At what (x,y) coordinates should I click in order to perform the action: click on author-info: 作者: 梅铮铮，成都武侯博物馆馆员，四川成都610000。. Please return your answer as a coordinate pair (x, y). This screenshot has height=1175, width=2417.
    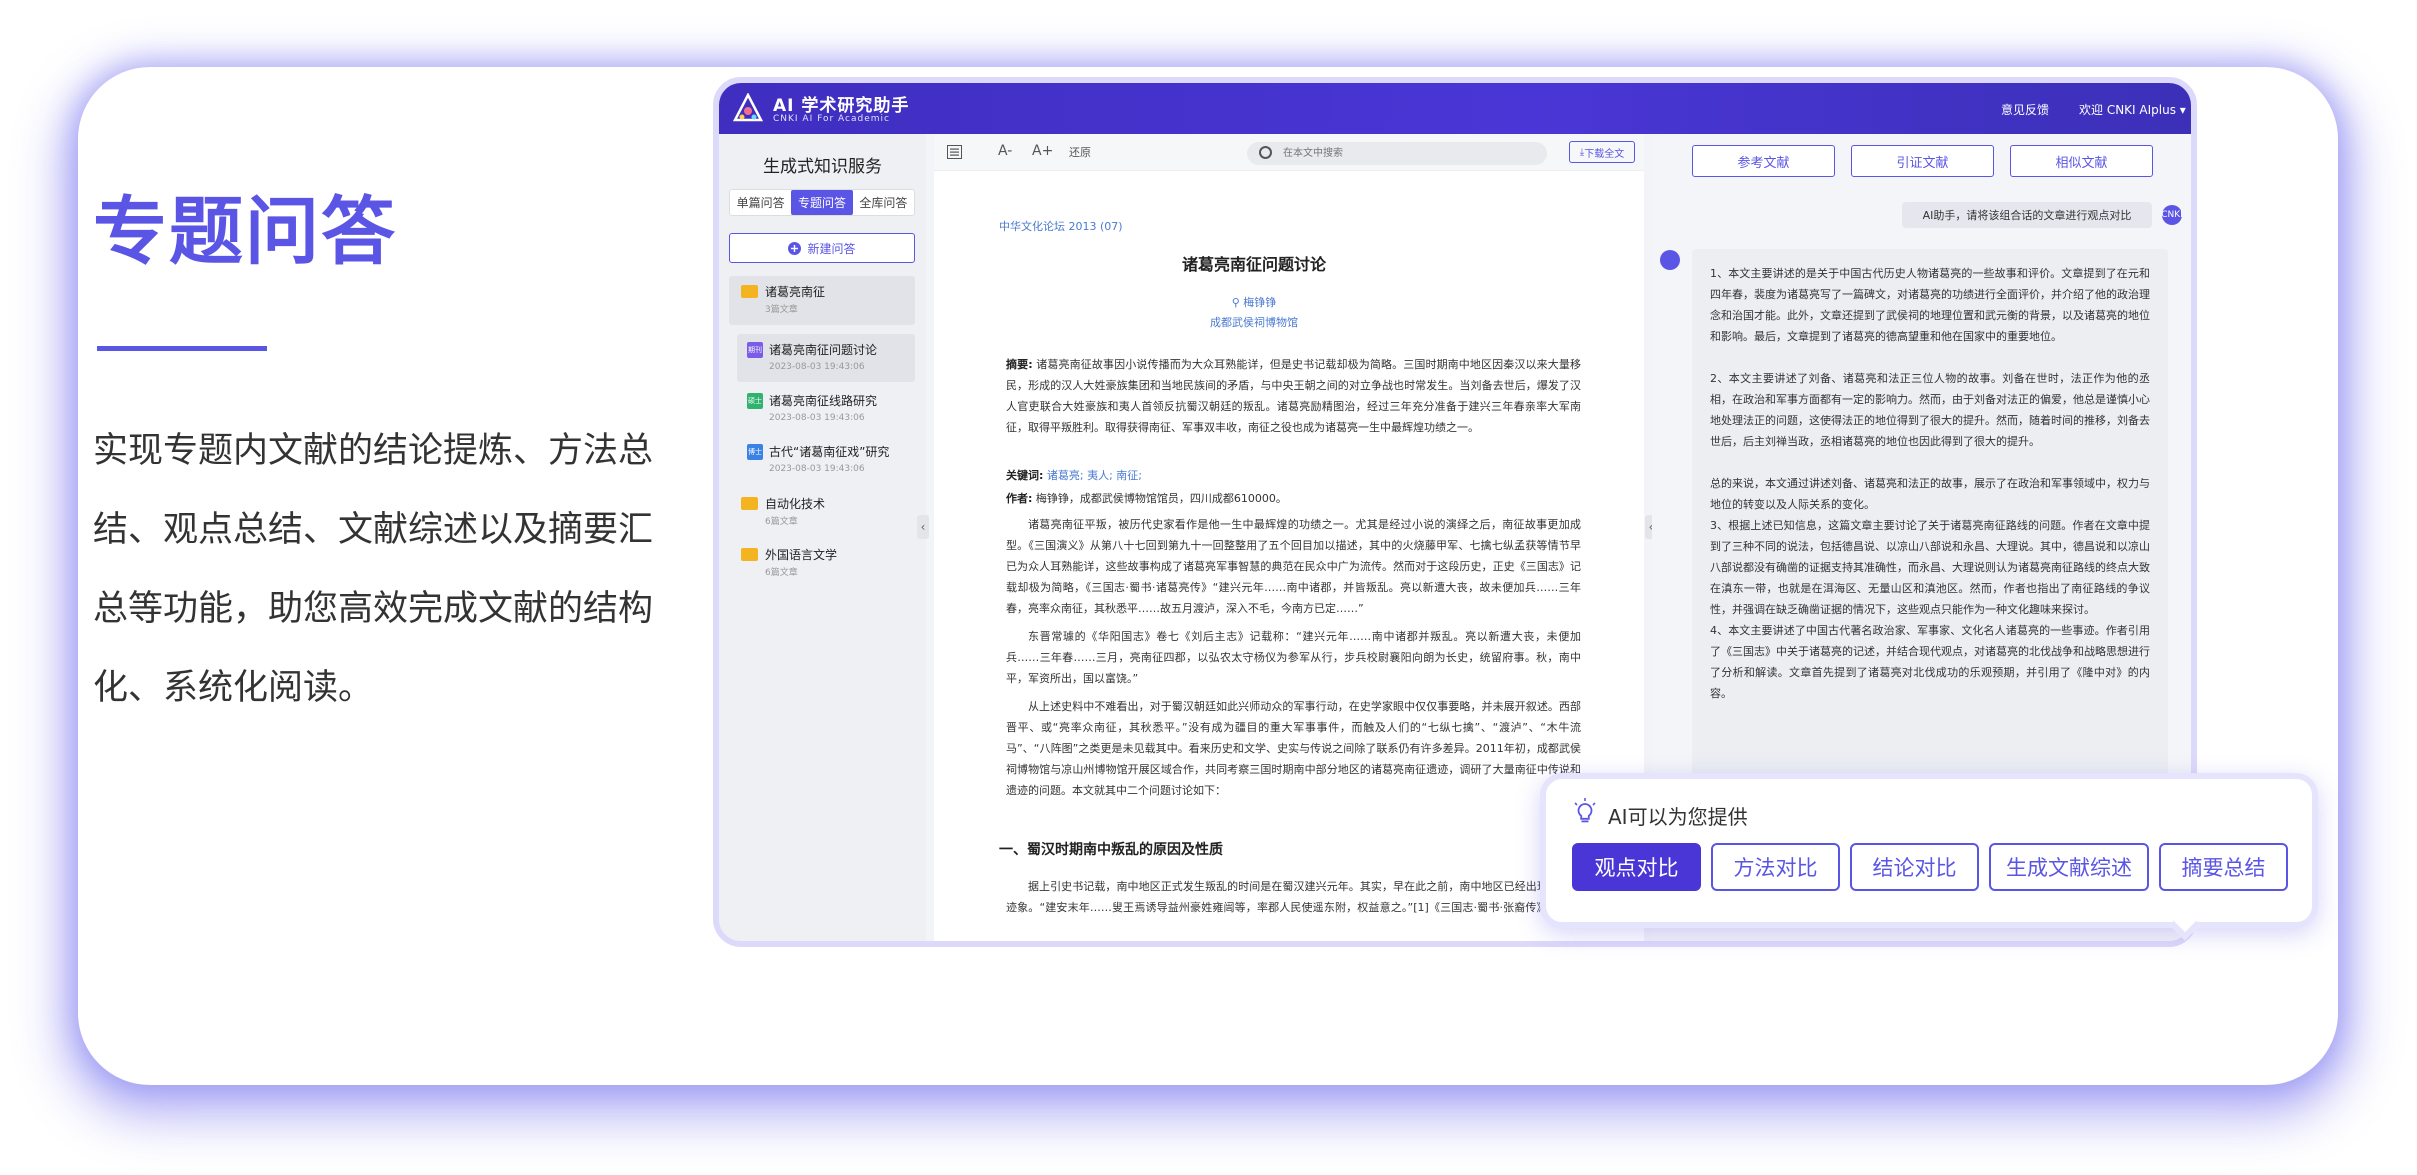
    Looking at the image, I should click on (1293, 498).